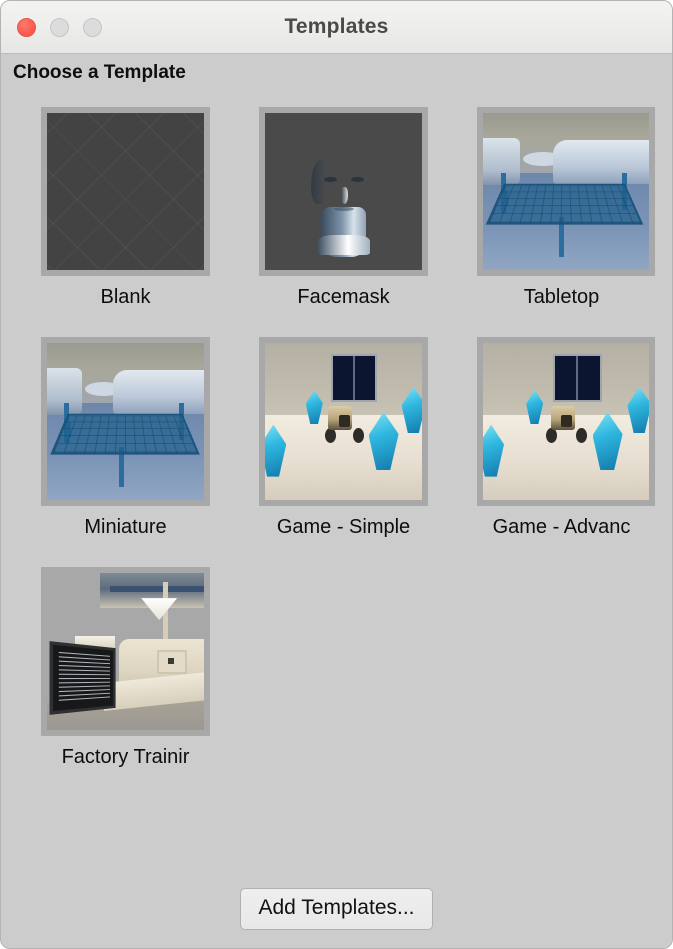 Image resolution: width=673 pixels, height=949 pixels. What do you see at coordinates (125, 297) in the screenshot?
I see `template-label: Blank` at bounding box center [125, 297].